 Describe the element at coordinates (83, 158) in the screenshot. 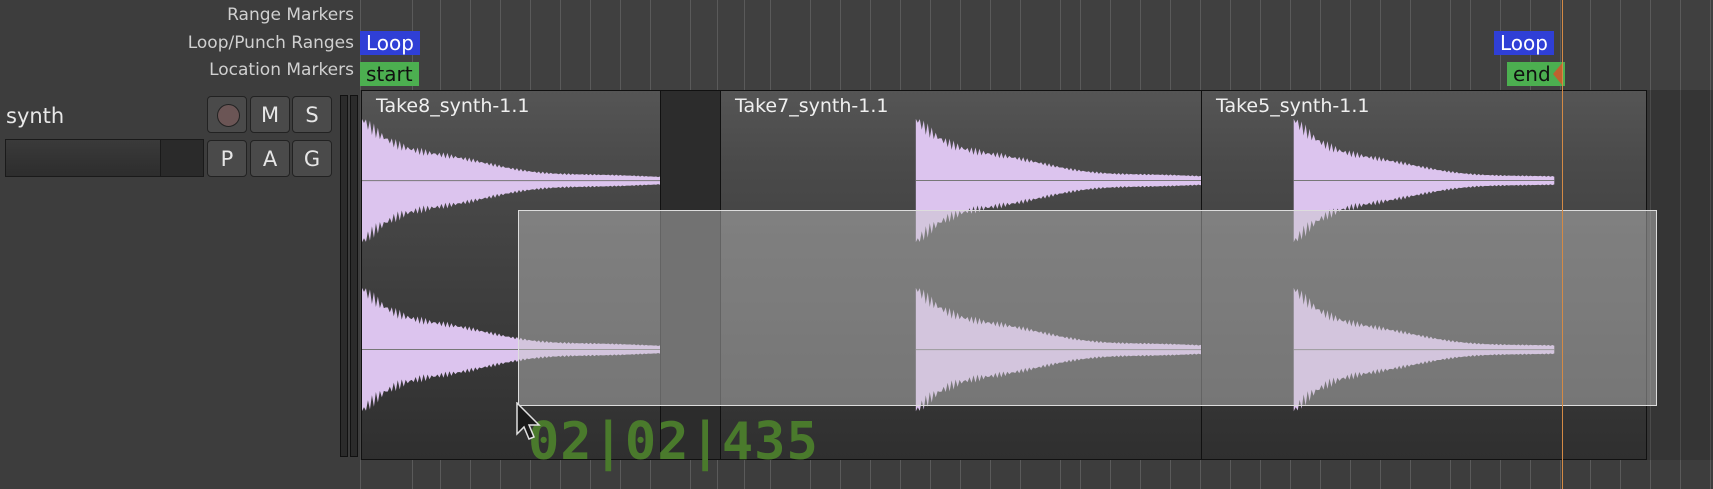

I see `gain-fader-fill` at that location.